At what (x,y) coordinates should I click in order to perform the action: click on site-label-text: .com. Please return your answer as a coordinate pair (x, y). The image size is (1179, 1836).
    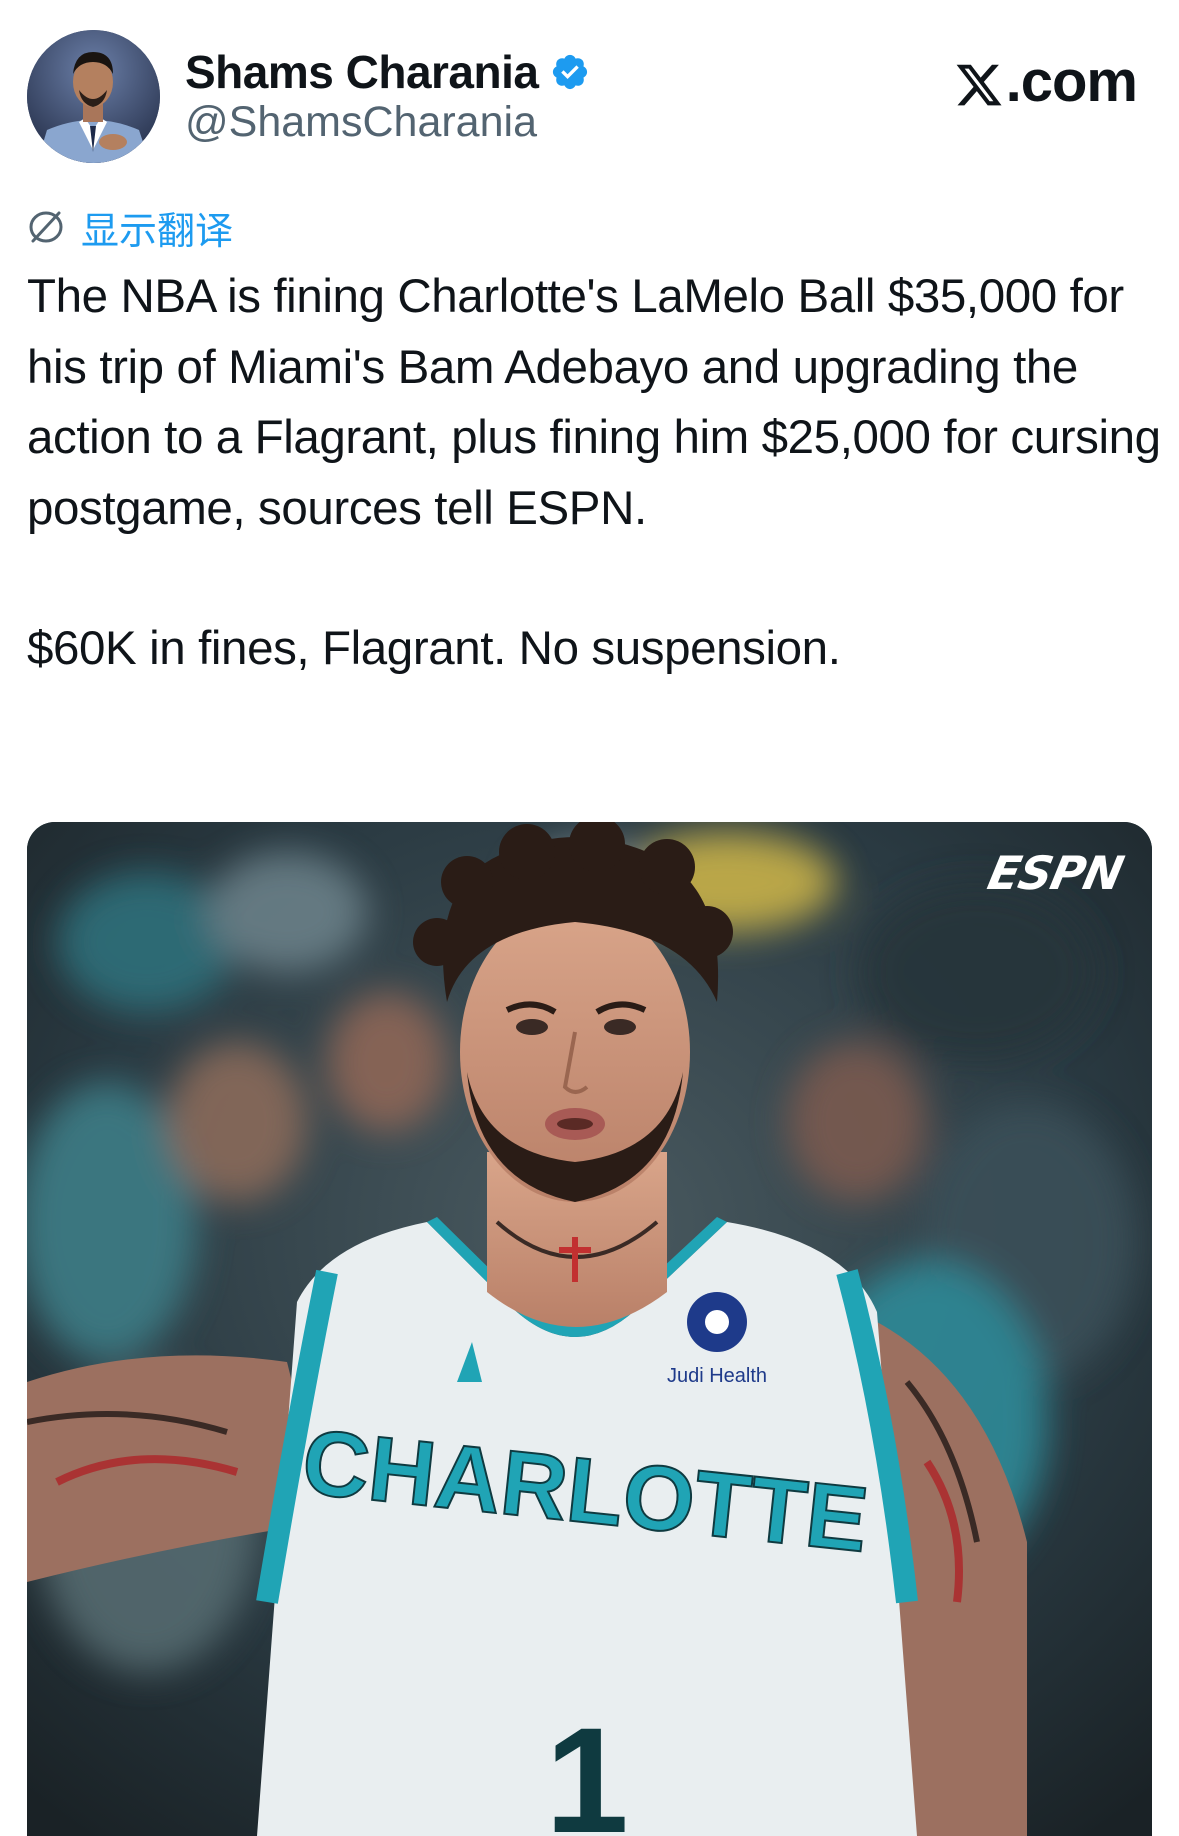
    Looking at the image, I should click on (1071, 81).